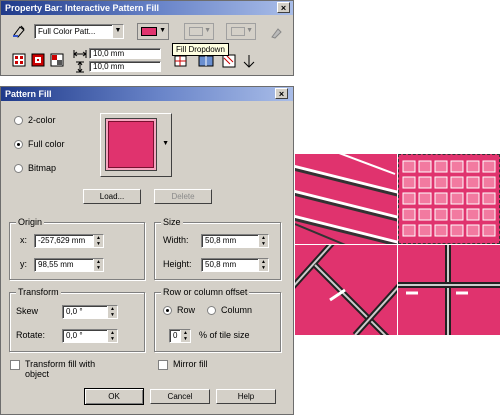  What do you see at coordinates (190, 364) in the screenshot?
I see `mirror-fill-label: Mirror fill` at bounding box center [190, 364].